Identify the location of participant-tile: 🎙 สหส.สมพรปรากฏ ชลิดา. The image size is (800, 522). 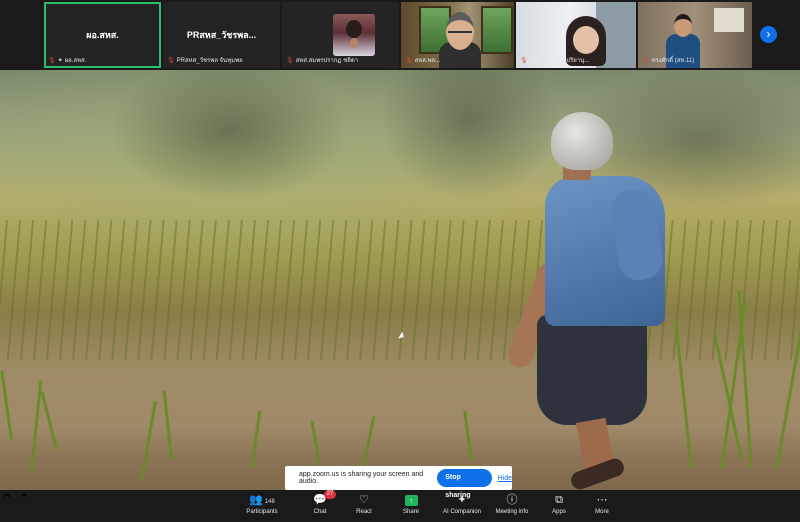
(340, 35).